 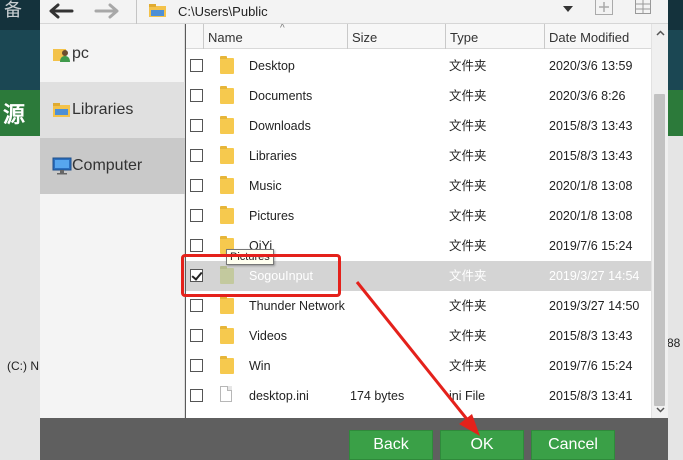 I want to click on plus-icon, so click(x=604, y=10).